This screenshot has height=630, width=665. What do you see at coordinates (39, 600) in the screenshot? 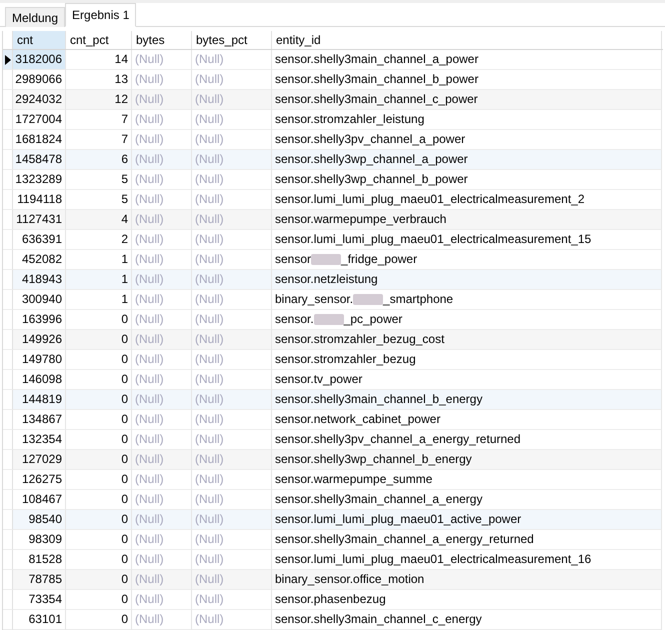
I see `table-cell: 73354` at bounding box center [39, 600].